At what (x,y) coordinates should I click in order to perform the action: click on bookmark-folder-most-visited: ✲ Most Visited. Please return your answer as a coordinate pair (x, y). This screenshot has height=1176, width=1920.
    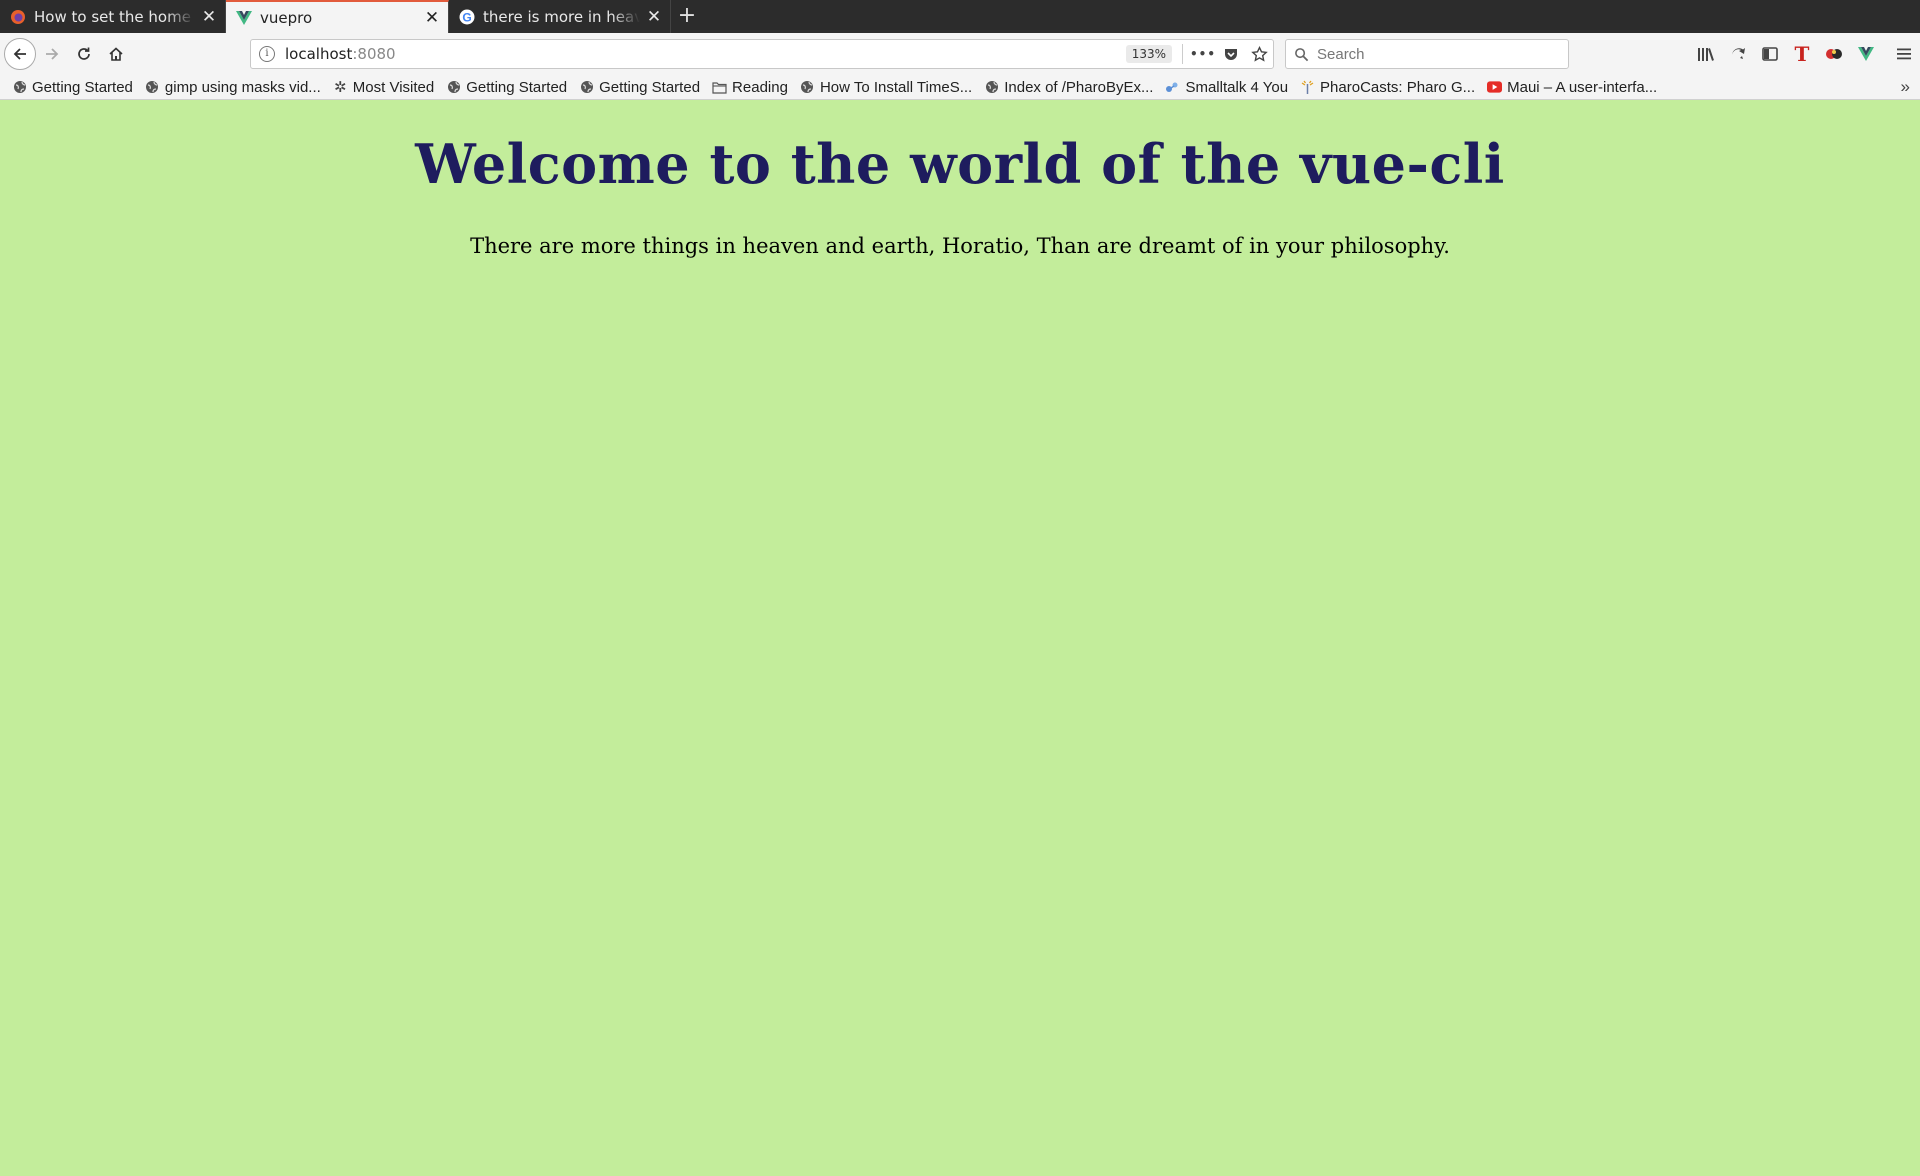
    Looking at the image, I should click on (384, 87).